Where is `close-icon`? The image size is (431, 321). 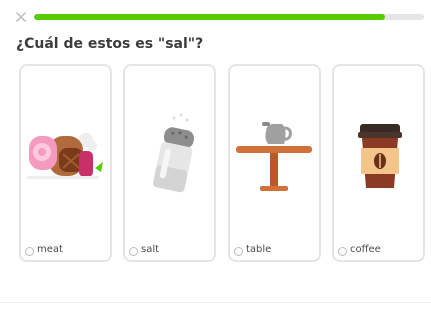 close-icon is located at coordinates (21, 17).